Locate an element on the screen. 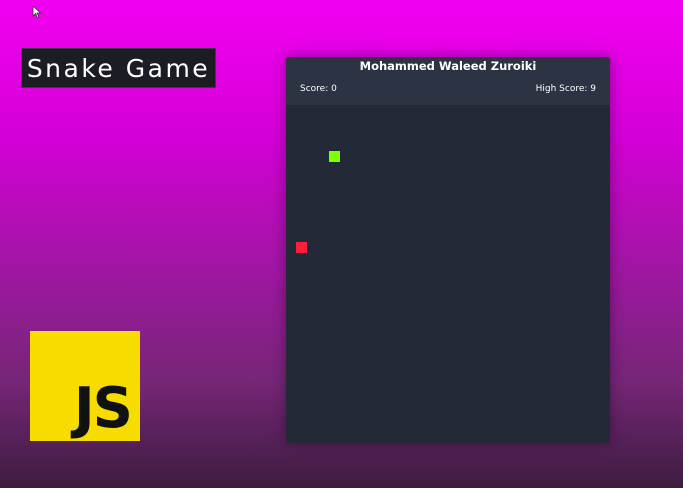 This screenshot has width=683, height=488. page-title: Snake Game is located at coordinates (118, 68).